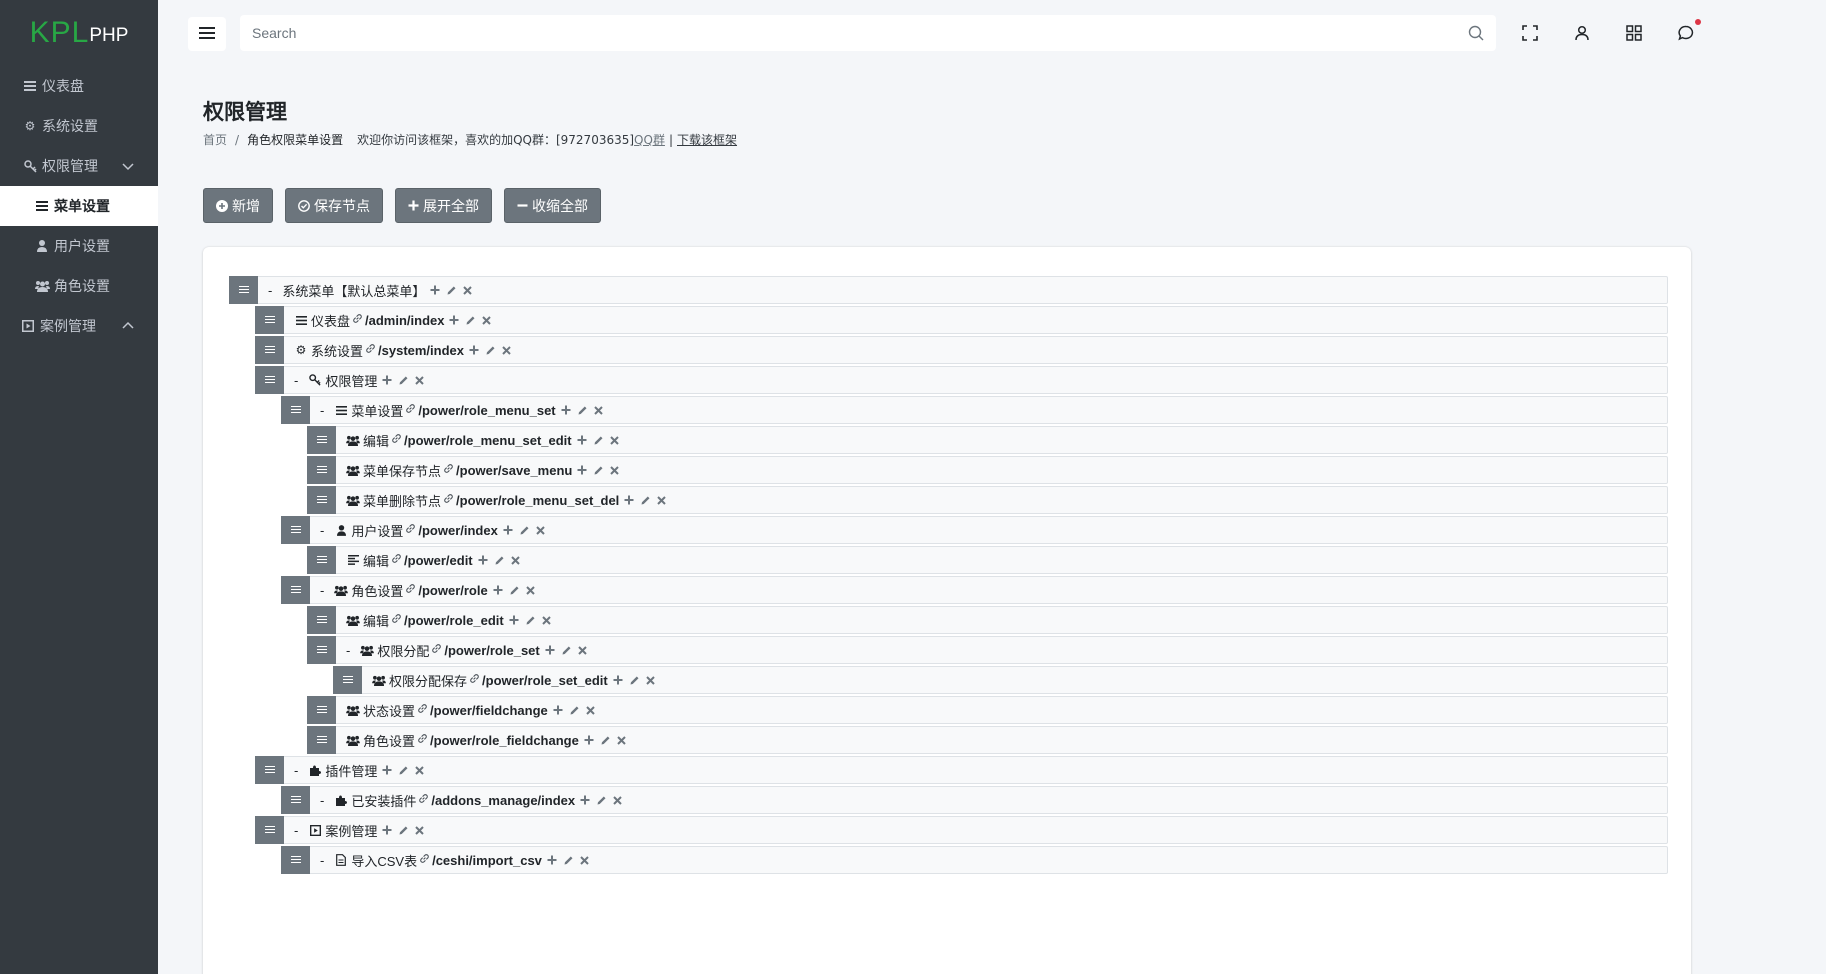 This screenshot has width=1826, height=974. Describe the element at coordinates (987, 649) in the screenshot. I see `tree-row: - 权限分配/power/role_set` at that location.